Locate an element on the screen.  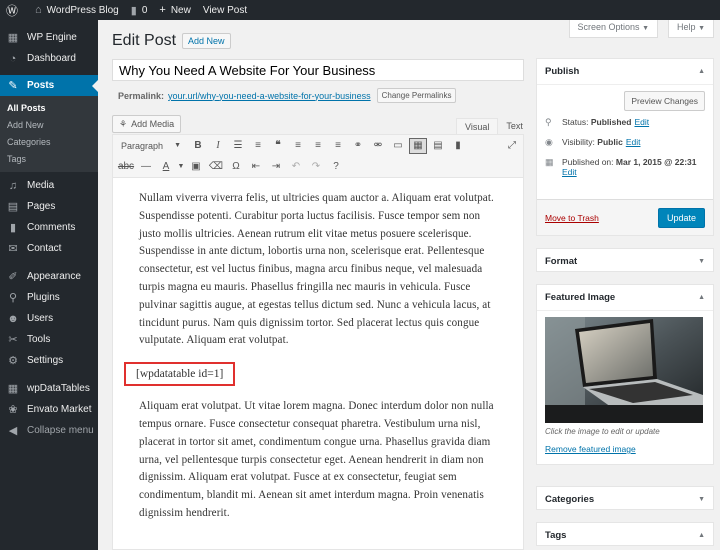
publish-box-header: Publish ▲ is located at coordinates (625, 71).